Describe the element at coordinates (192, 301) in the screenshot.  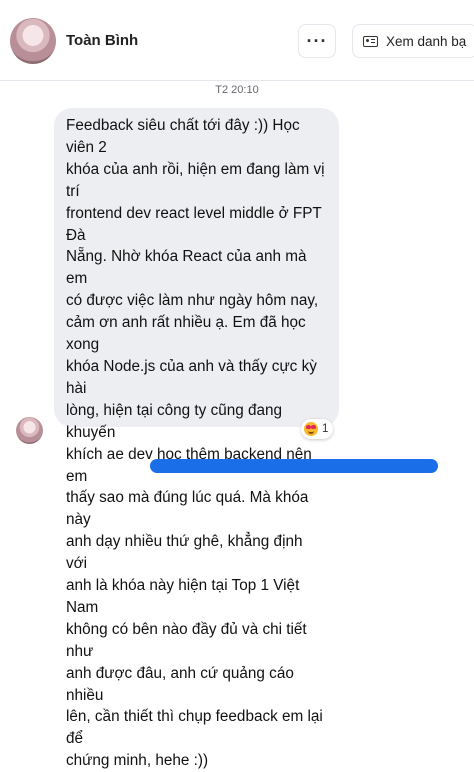
I see `message-line: có được việc làm như ngày hôm nay,` at that location.